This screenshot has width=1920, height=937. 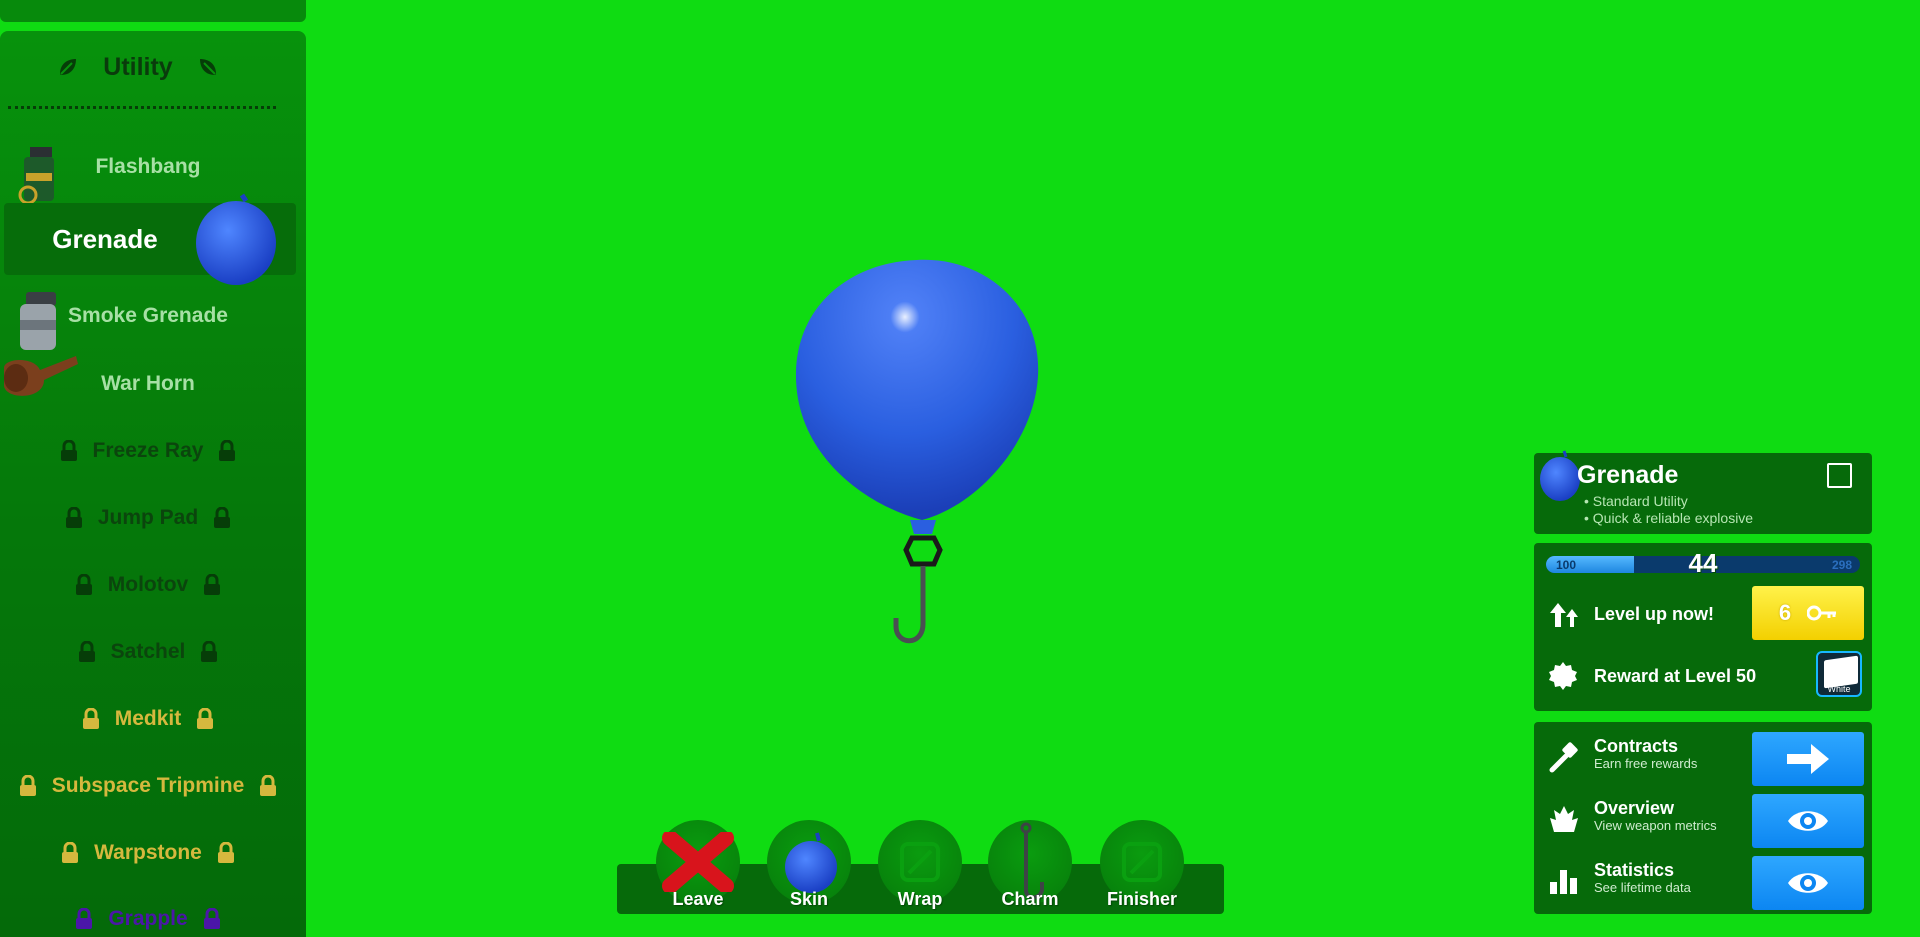 I want to click on close-x-icon, so click(x=698, y=862).